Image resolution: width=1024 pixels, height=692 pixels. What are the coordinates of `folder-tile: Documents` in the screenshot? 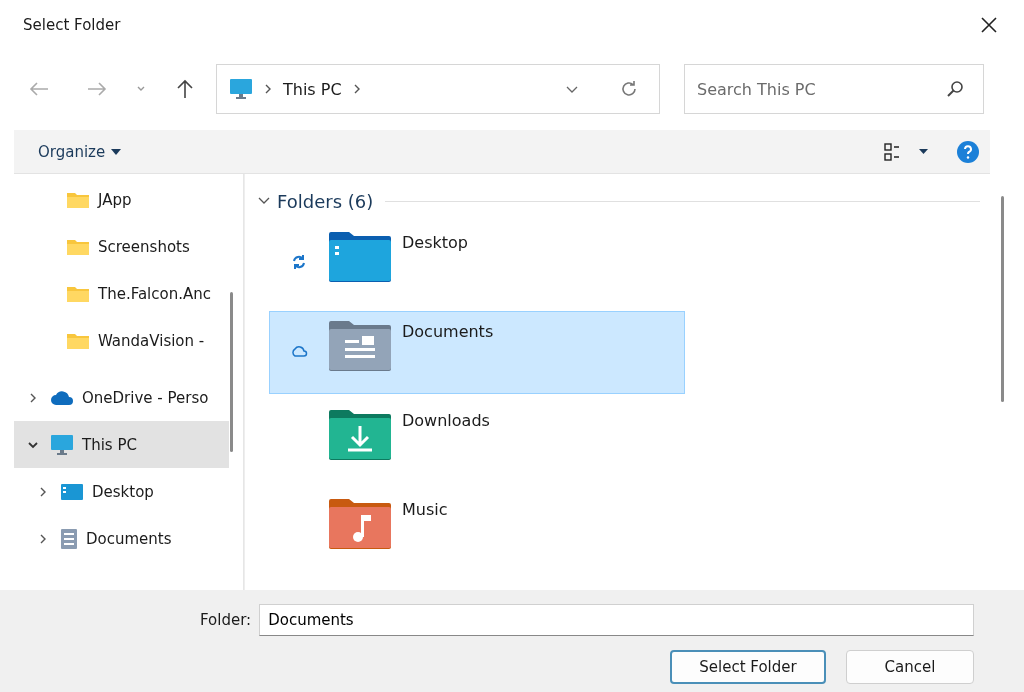 It's located at (477, 352).